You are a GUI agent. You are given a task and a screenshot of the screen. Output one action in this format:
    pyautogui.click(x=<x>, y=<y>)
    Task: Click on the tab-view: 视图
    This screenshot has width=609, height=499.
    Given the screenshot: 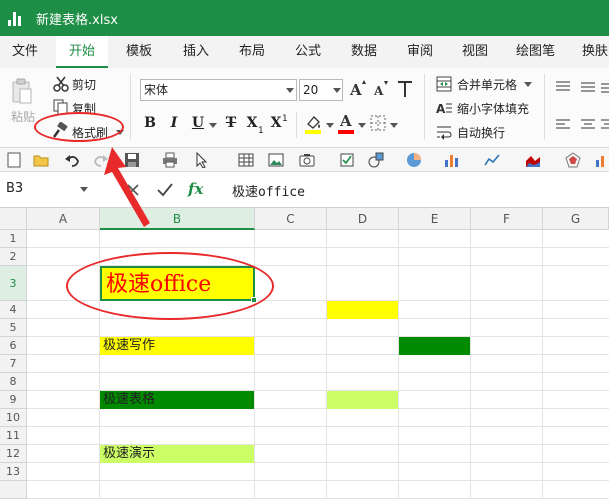 What is the action you would take?
    pyautogui.click(x=478, y=52)
    